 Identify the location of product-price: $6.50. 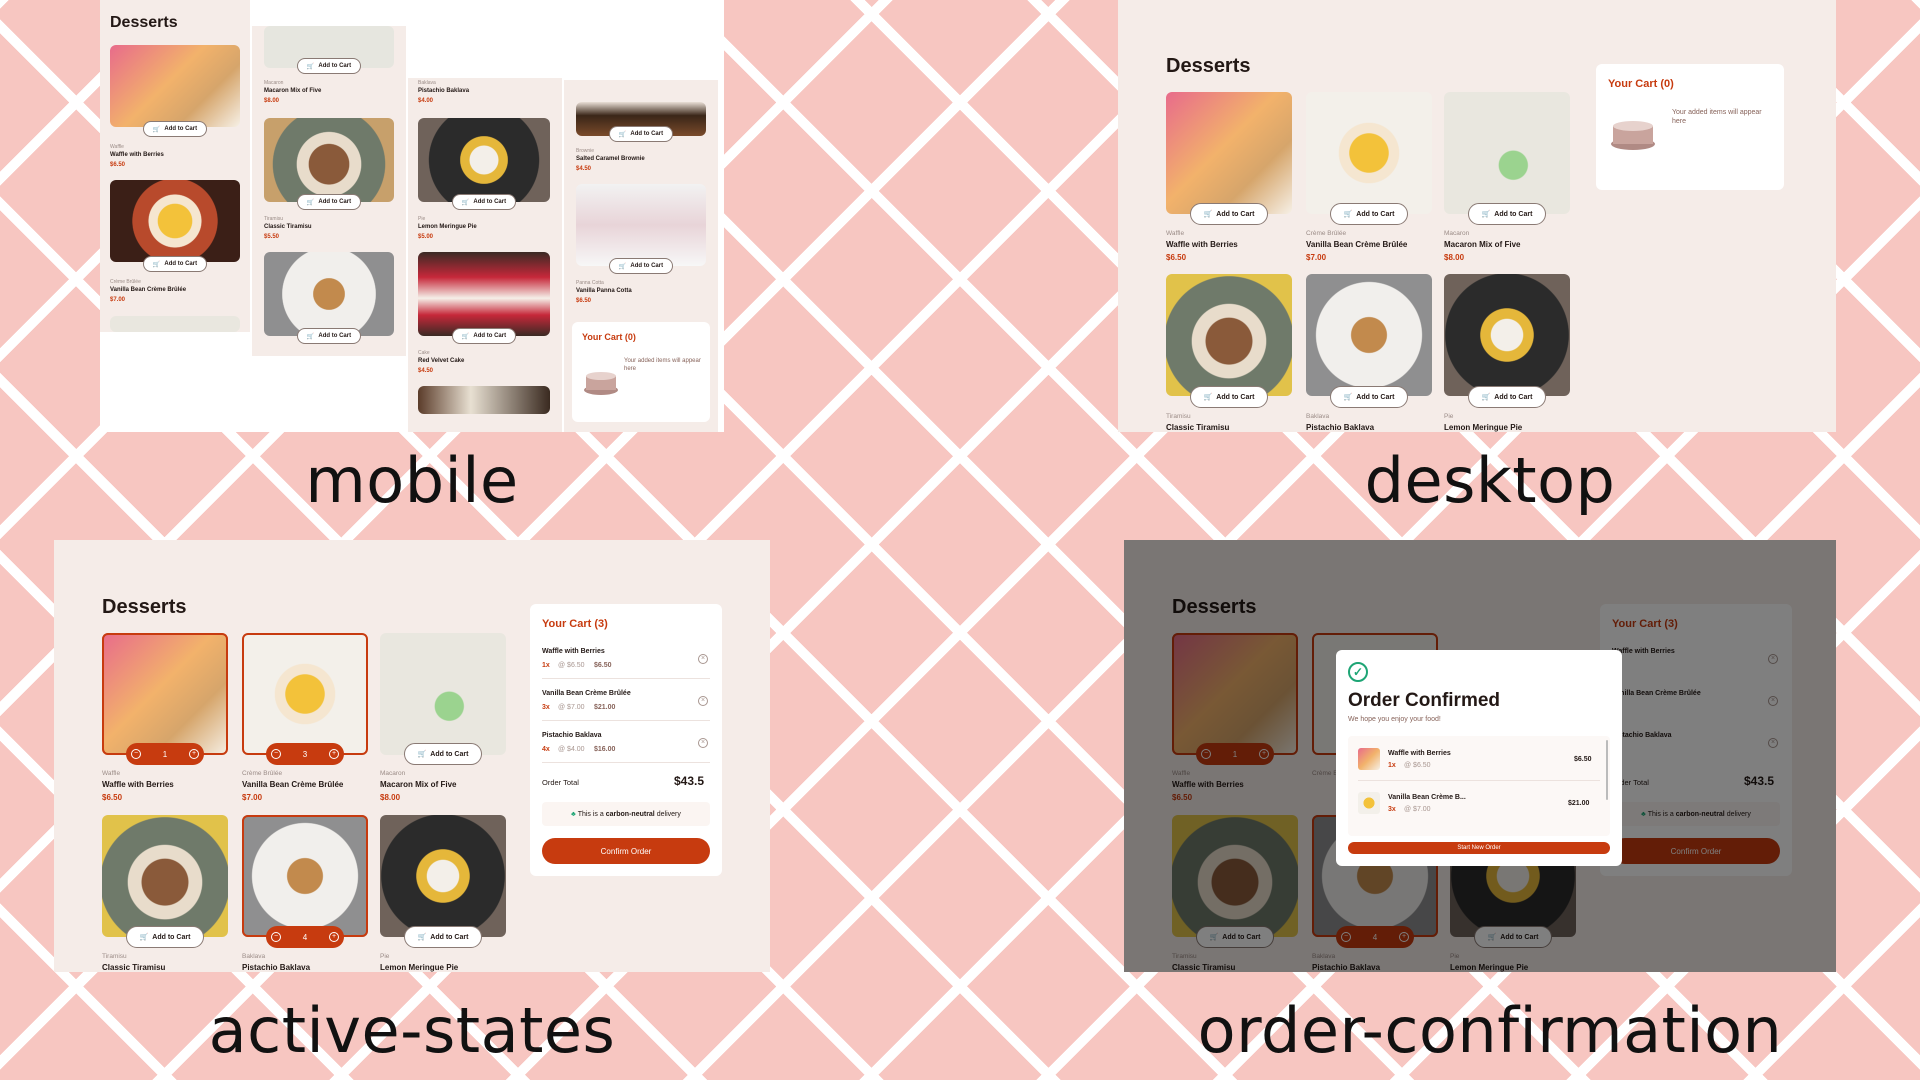
(112, 797).